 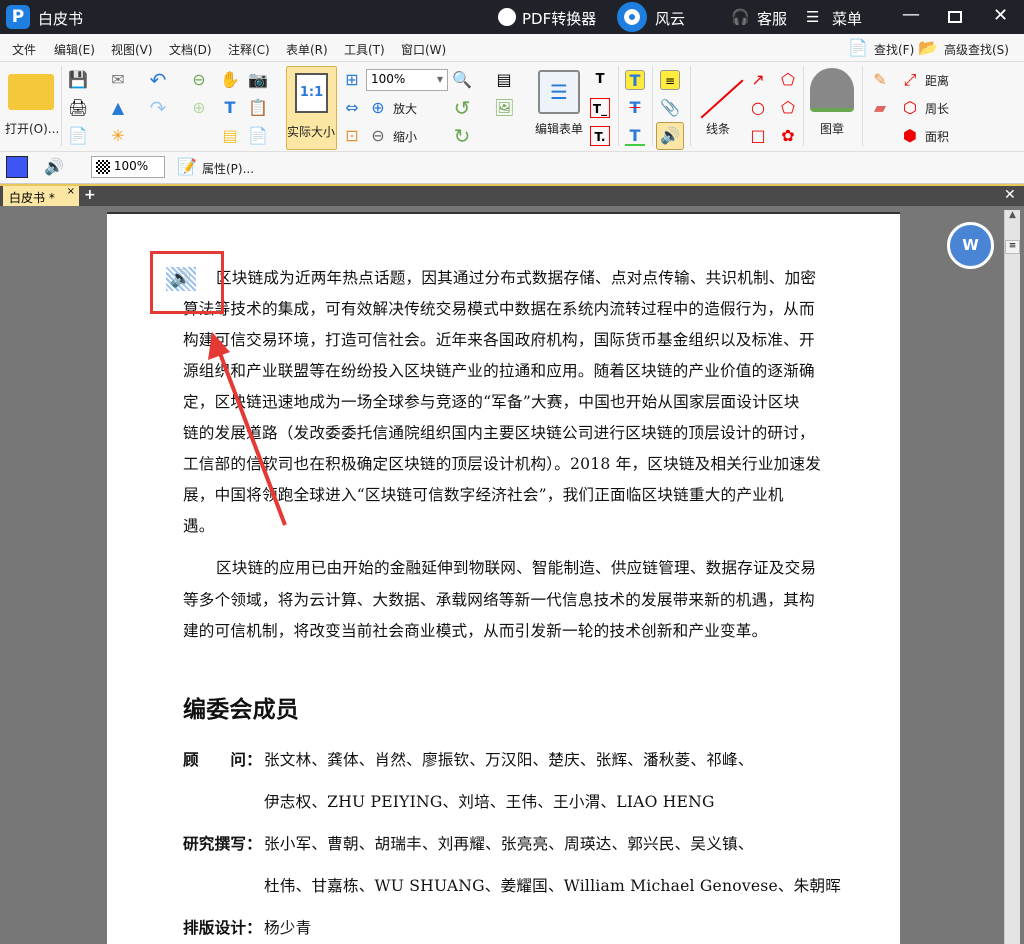 I want to click on word-convert-button: W, so click(x=970, y=245).